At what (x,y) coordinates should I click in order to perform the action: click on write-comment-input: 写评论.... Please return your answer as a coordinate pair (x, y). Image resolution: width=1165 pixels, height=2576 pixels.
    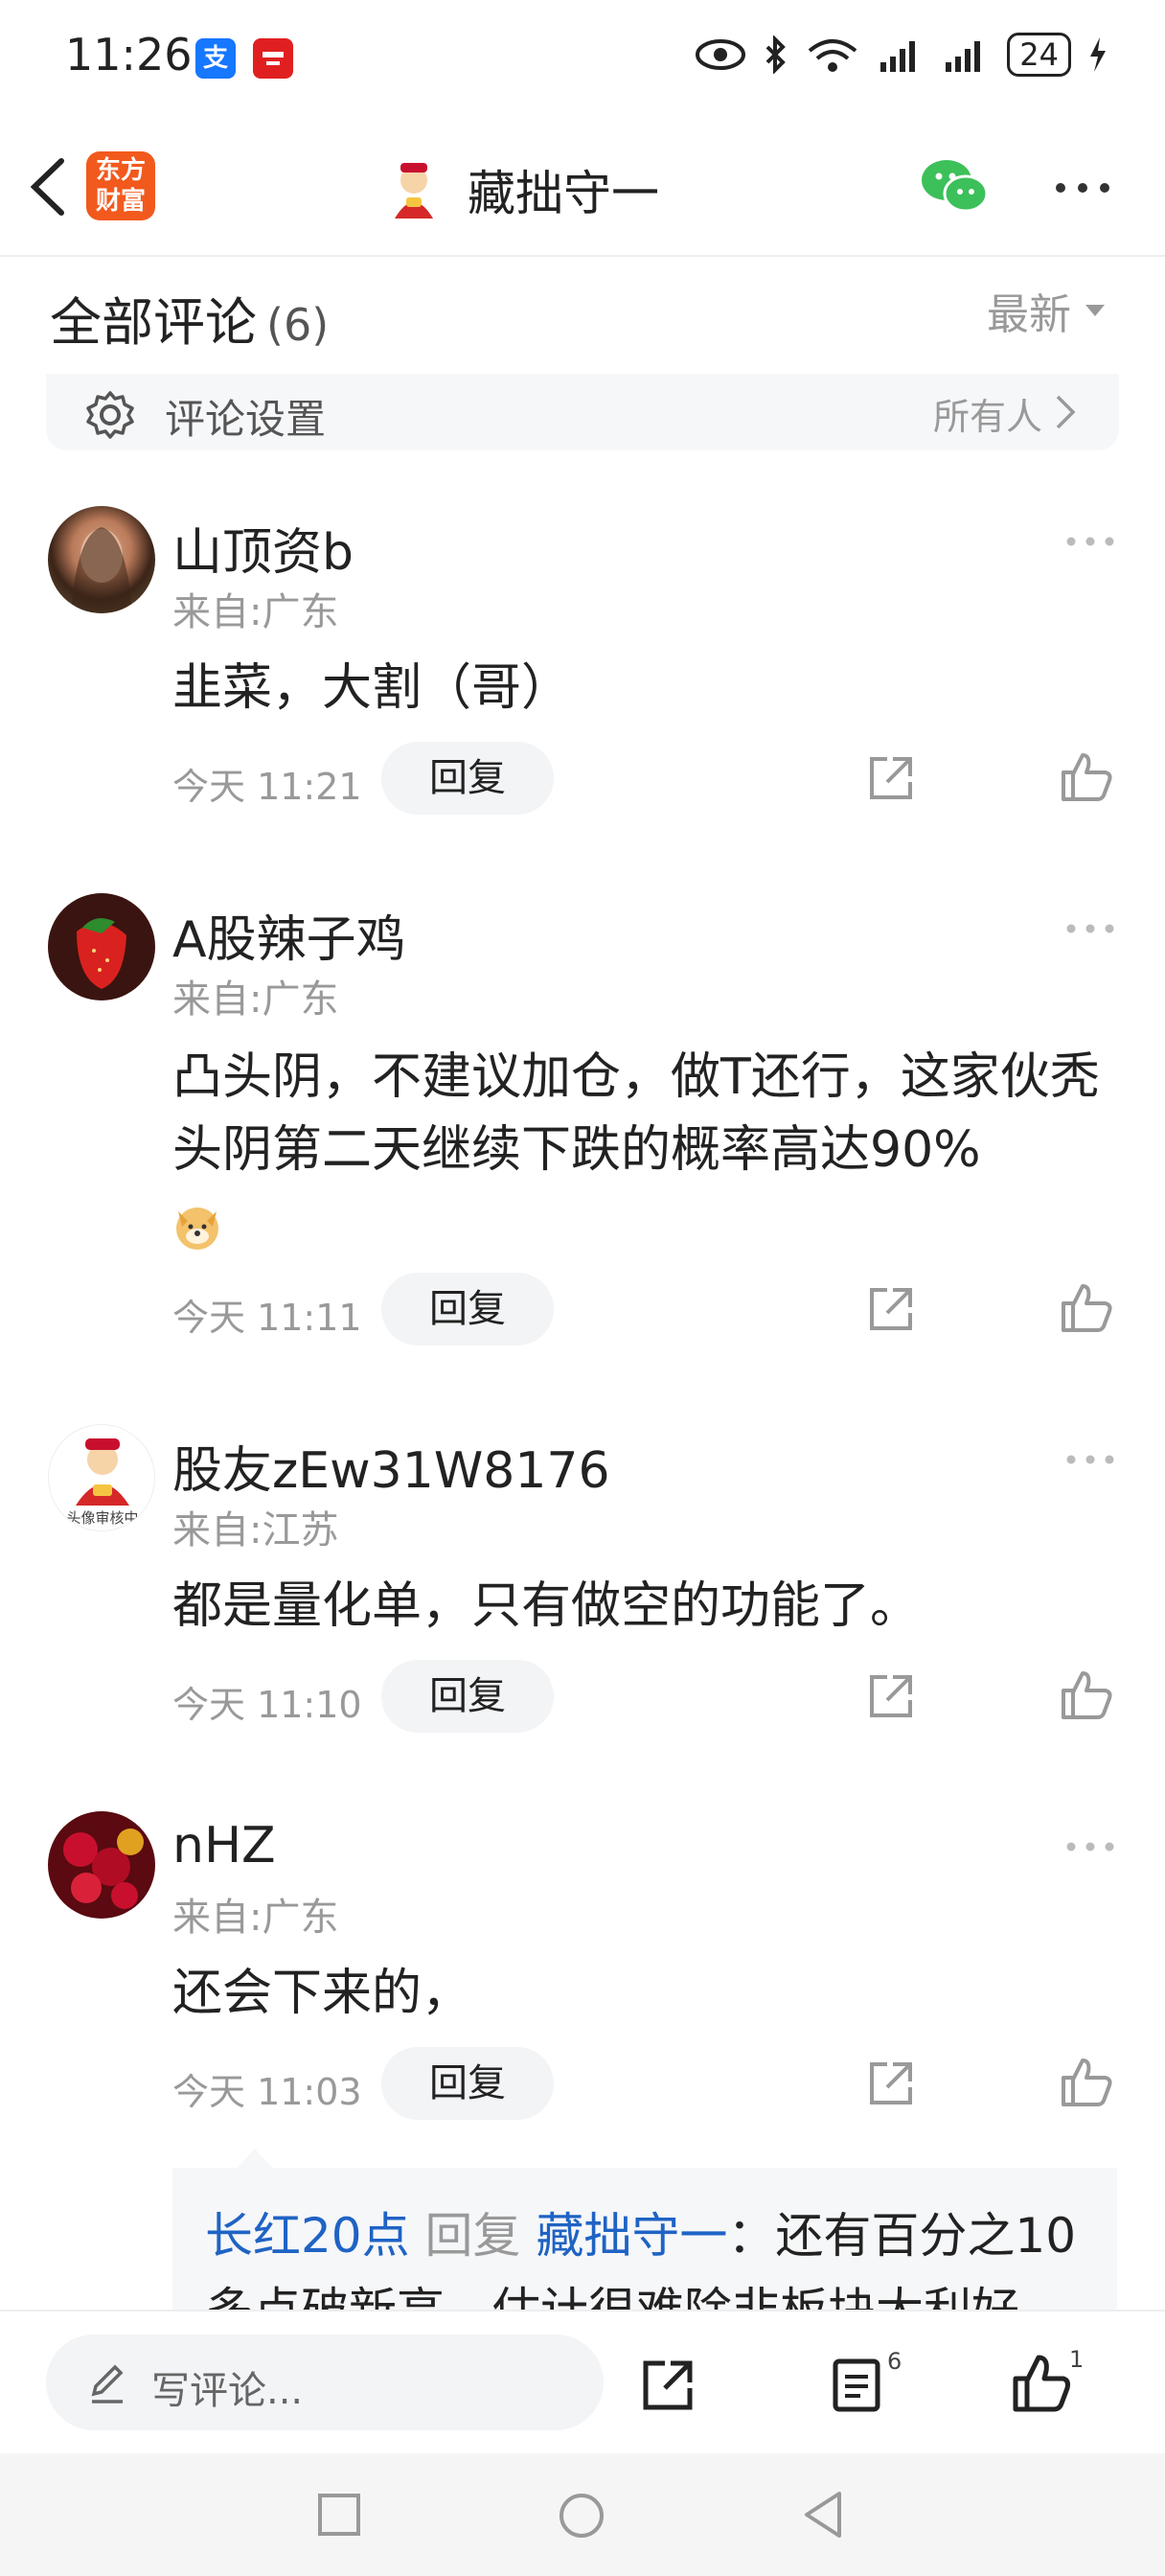
    Looking at the image, I should click on (325, 2382).